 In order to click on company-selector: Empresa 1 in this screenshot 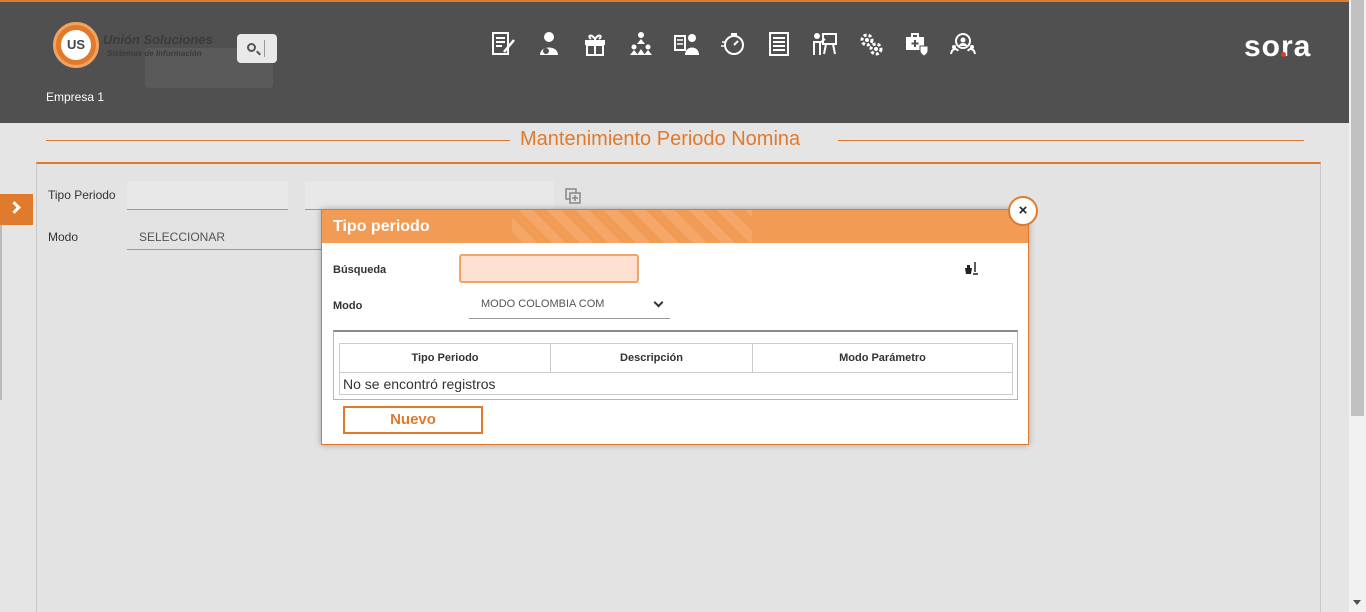, I will do `click(75, 97)`.